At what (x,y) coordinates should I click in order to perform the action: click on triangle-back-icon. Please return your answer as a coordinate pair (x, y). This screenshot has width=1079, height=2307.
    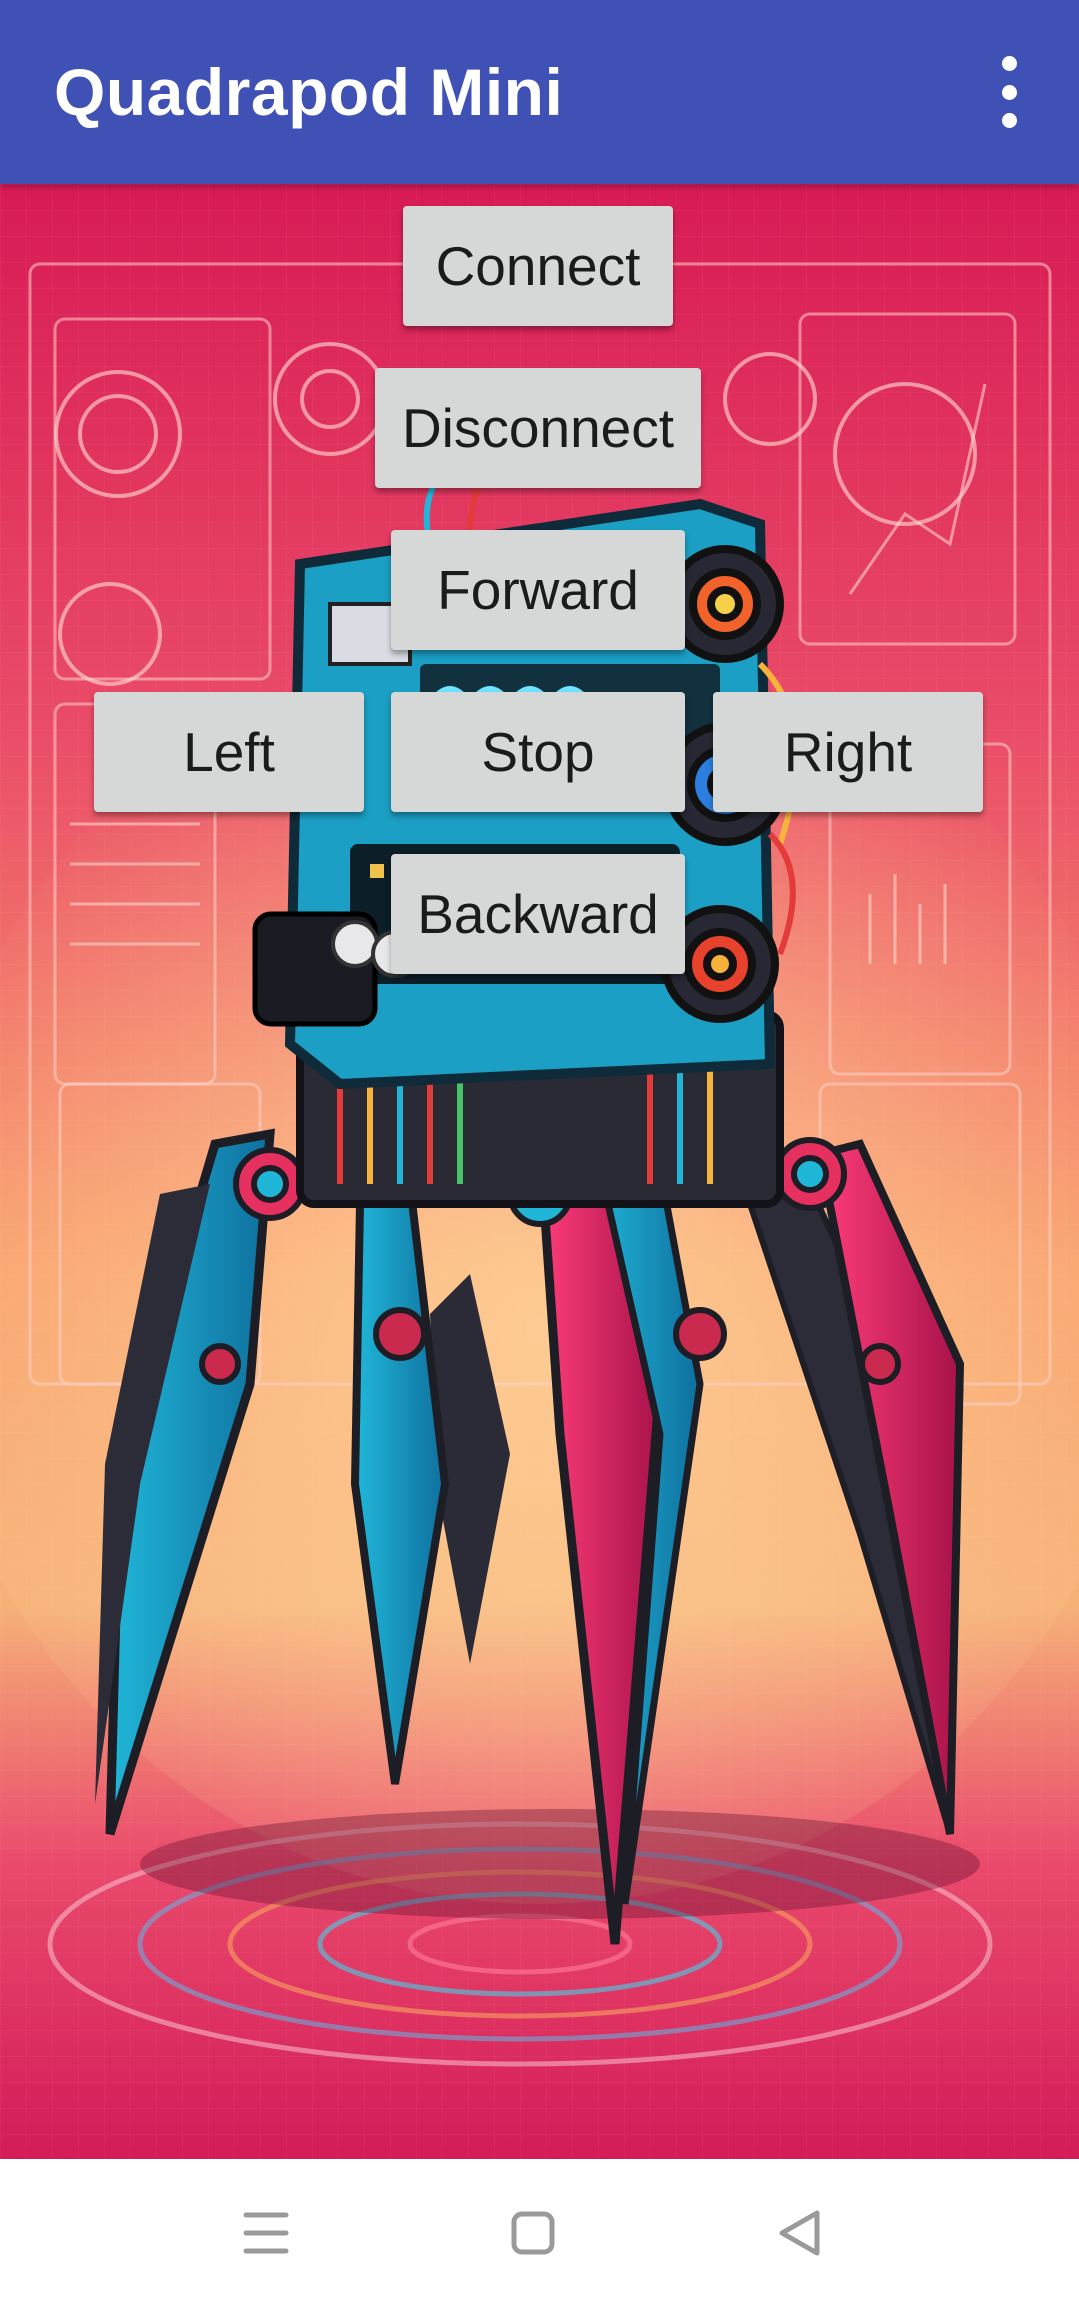
    Looking at the image, I should click on (800, 2233).